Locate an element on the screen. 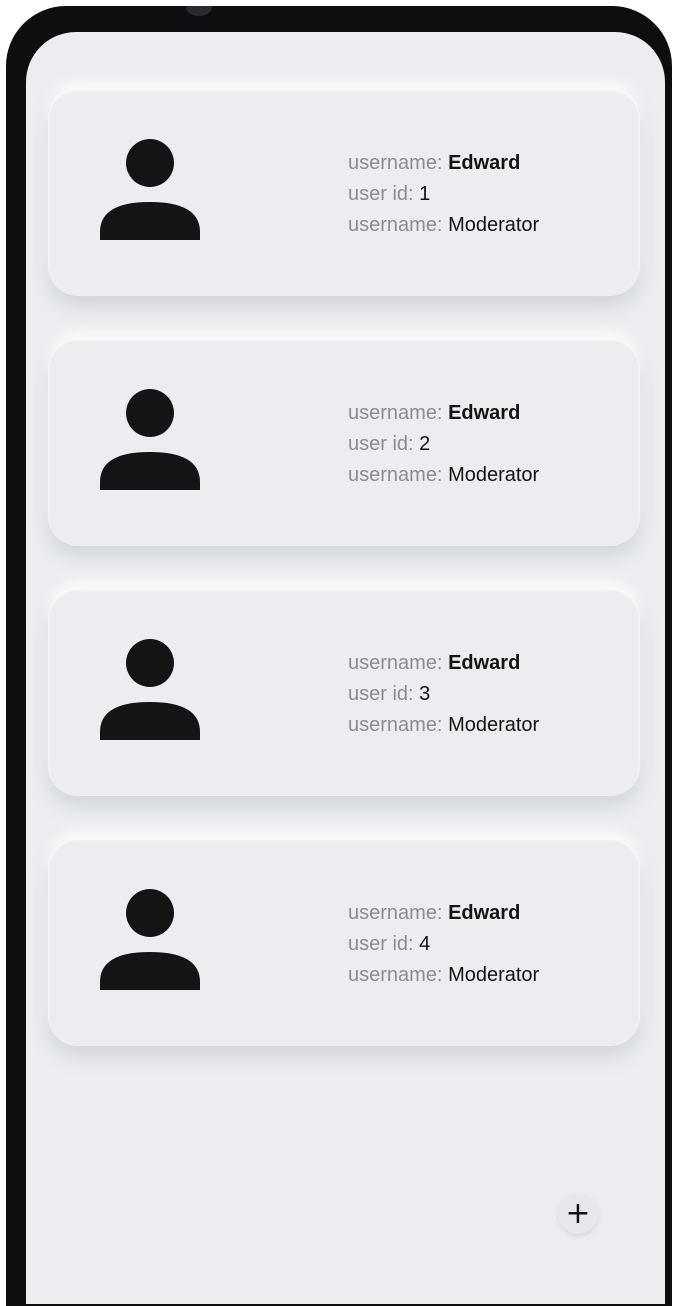 The height and width of the screenshot is (1306, 678). user-id-value: 1 is located at coordinates (425, 194).